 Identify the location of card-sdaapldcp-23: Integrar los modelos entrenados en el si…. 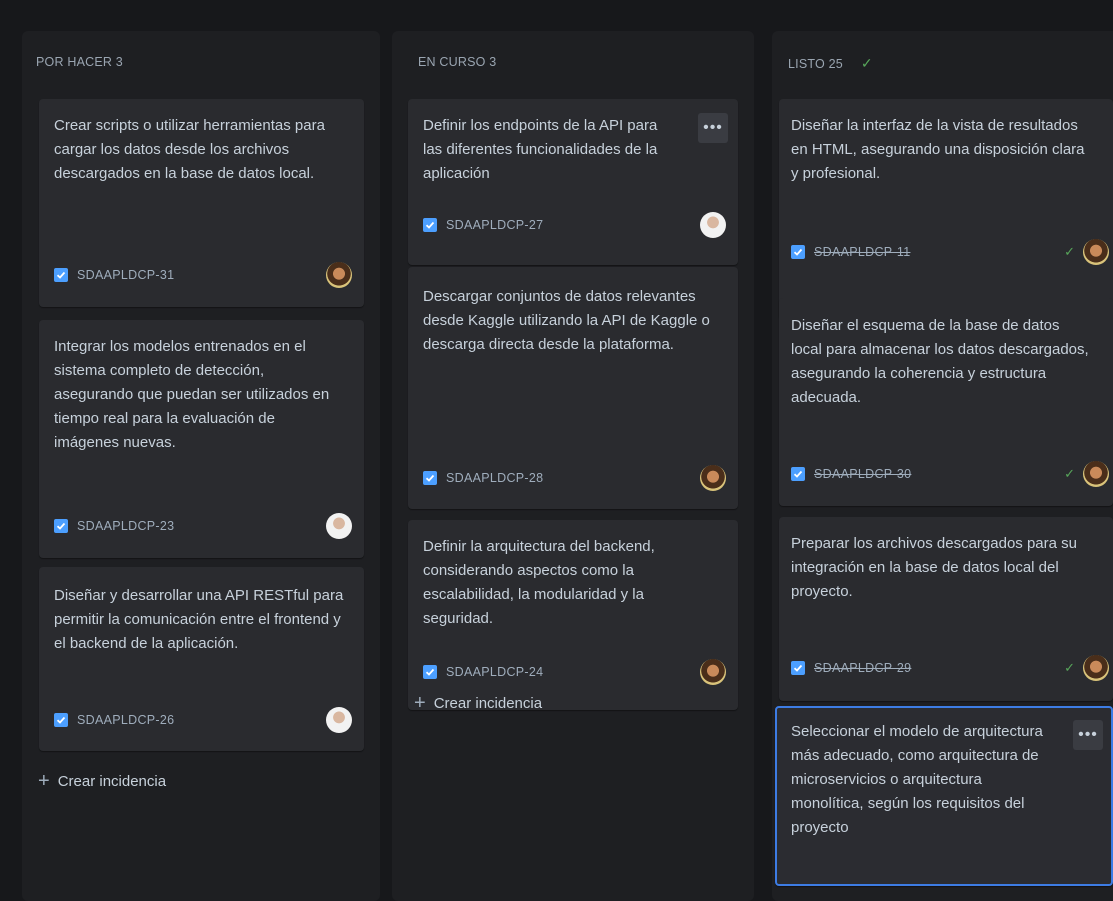
(201, 439).